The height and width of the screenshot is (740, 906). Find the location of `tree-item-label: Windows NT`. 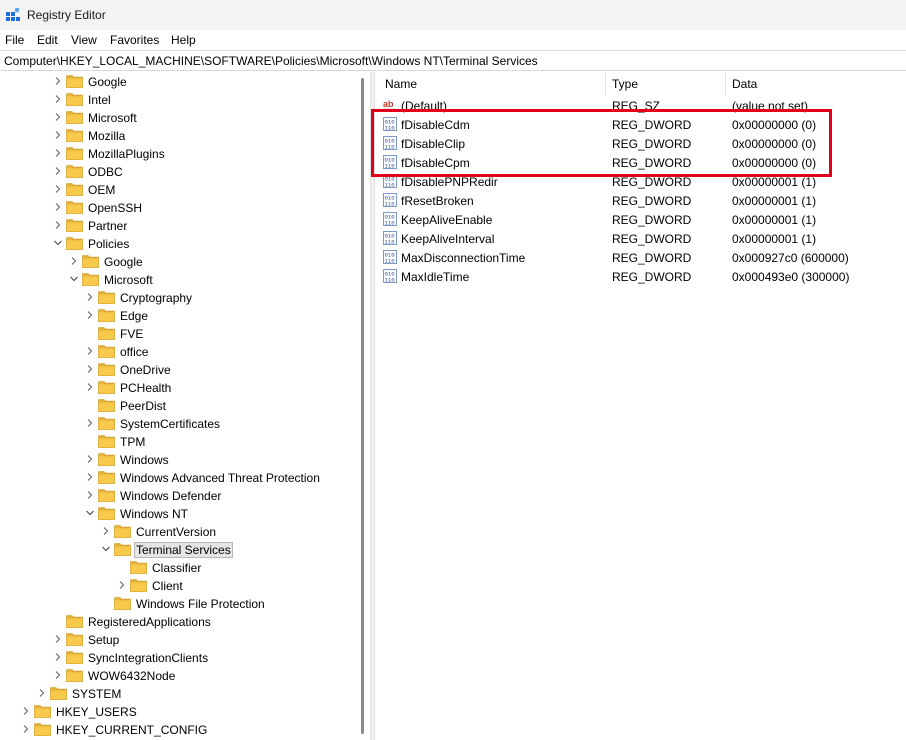

tree-item-label: Windows NT is located at coordinates (154, 514).